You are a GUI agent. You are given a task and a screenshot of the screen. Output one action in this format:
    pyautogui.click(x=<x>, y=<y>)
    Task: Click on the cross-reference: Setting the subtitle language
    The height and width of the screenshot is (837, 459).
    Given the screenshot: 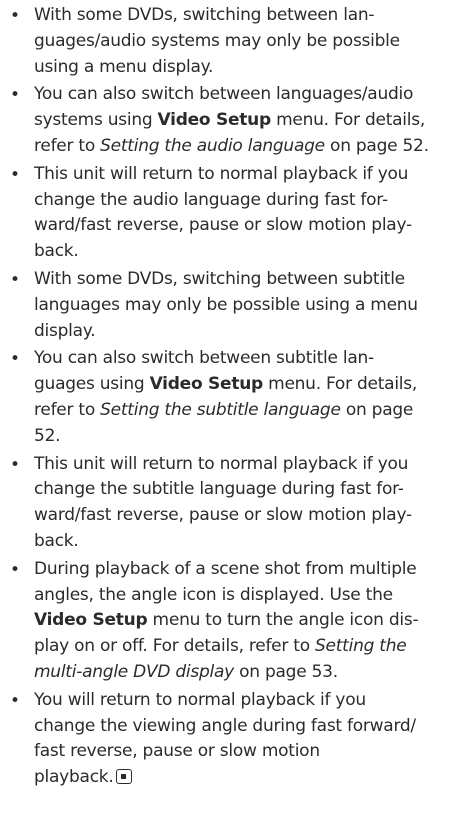 What is the action you would take?
    pyautogui.click(x=220, y=409)
    